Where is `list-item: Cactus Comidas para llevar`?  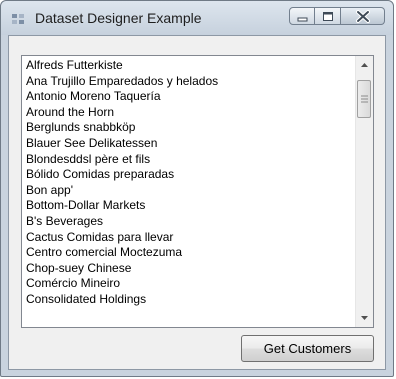
list-item: Cactus Comidas para llevar is located at coordinates (189, 238).